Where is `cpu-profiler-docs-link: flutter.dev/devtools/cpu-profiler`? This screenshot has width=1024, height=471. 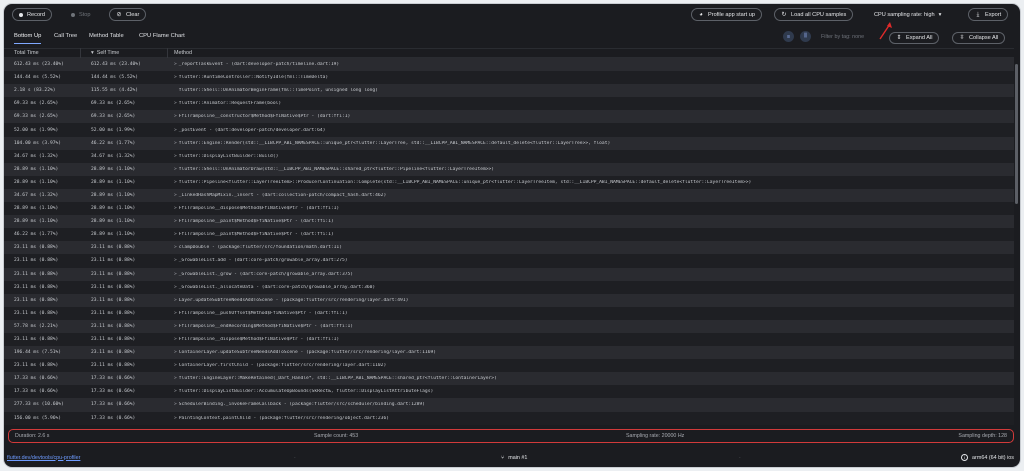 cpu-profiler-docs-link: flutter.dev/devtools/cpu-profiler is located at coordinates (43, 458).